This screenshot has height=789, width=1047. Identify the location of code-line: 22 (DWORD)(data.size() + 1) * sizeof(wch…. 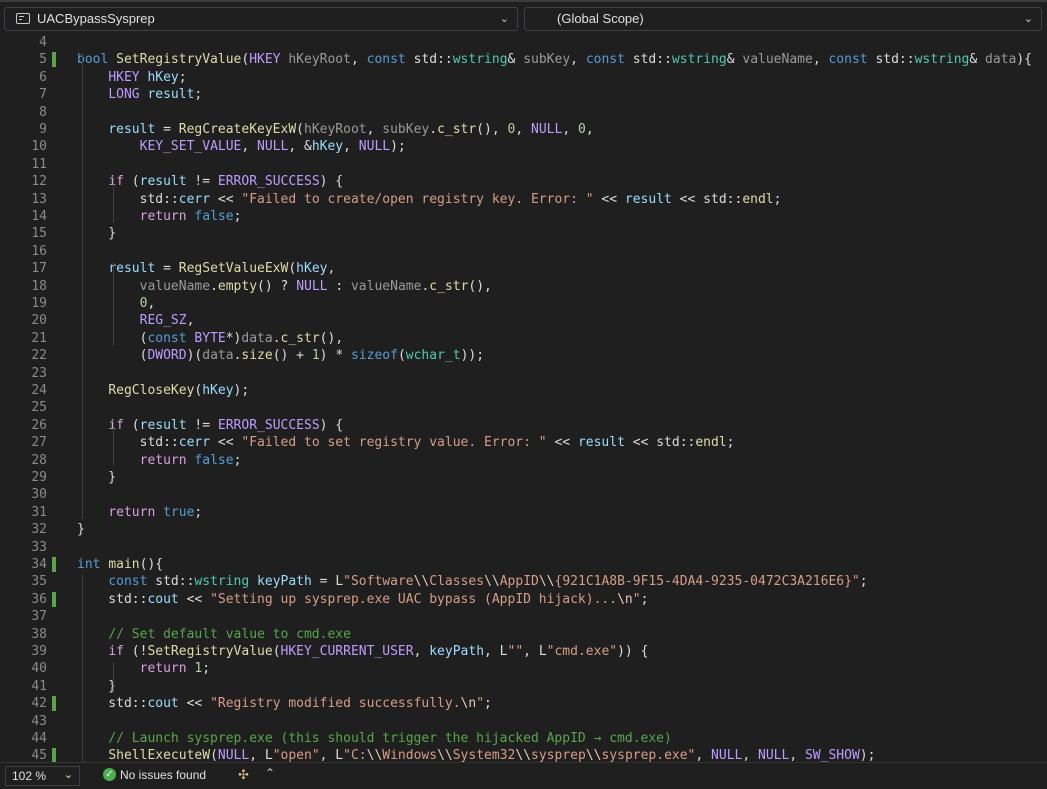
(523, 355).